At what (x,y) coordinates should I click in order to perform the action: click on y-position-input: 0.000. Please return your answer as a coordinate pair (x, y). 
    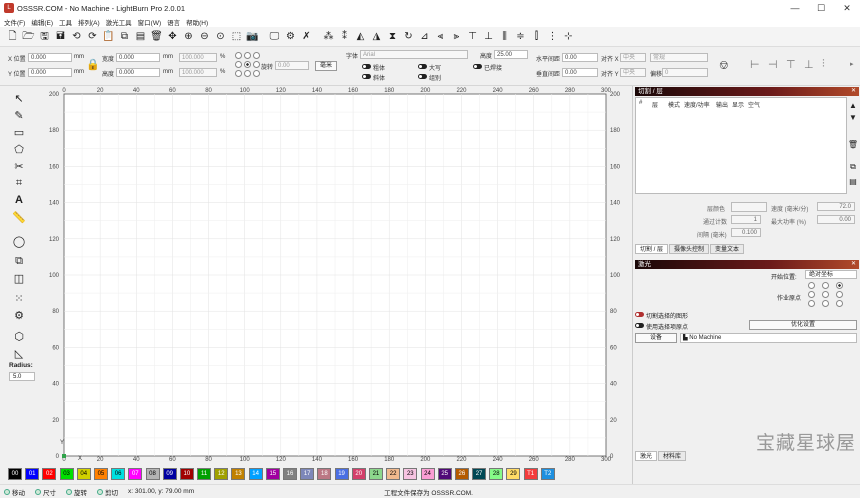
    Looking at the image, I should click on (50, 72).